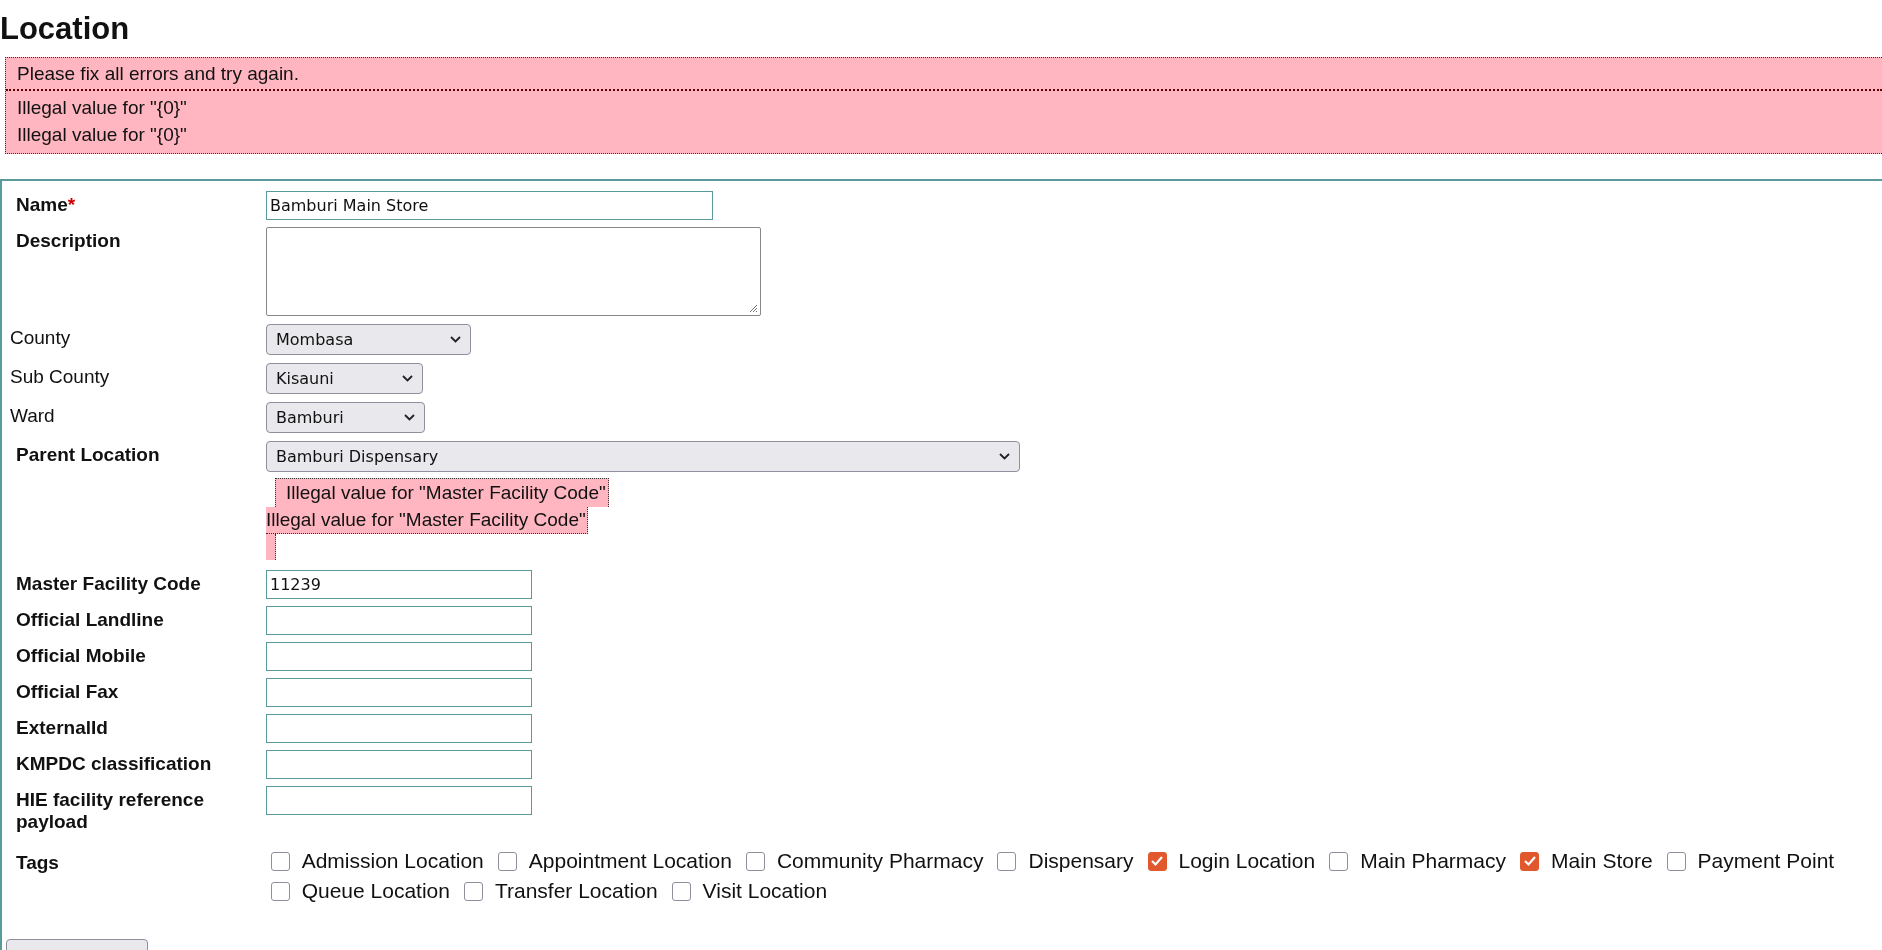 Image resolution: width=1882 pixels, height=950 pixels. I want to click on error-stub, so click(271, 547).